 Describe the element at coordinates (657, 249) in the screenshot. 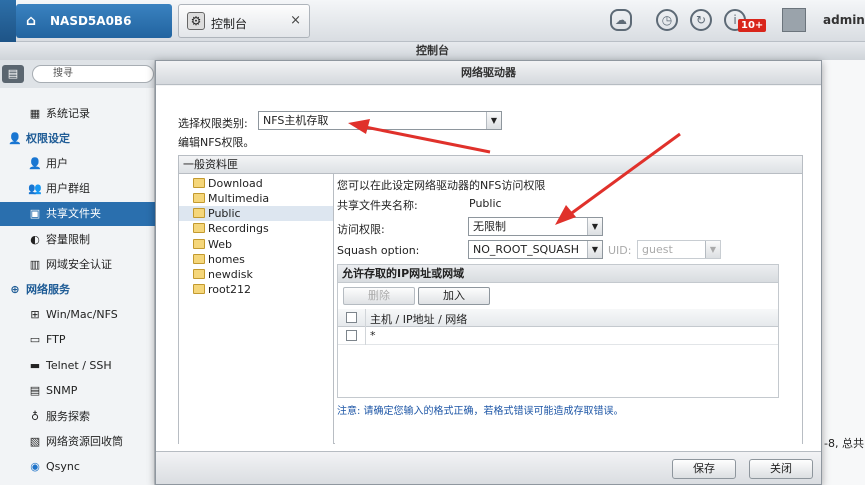

I see `uid-value: guest` at that location.